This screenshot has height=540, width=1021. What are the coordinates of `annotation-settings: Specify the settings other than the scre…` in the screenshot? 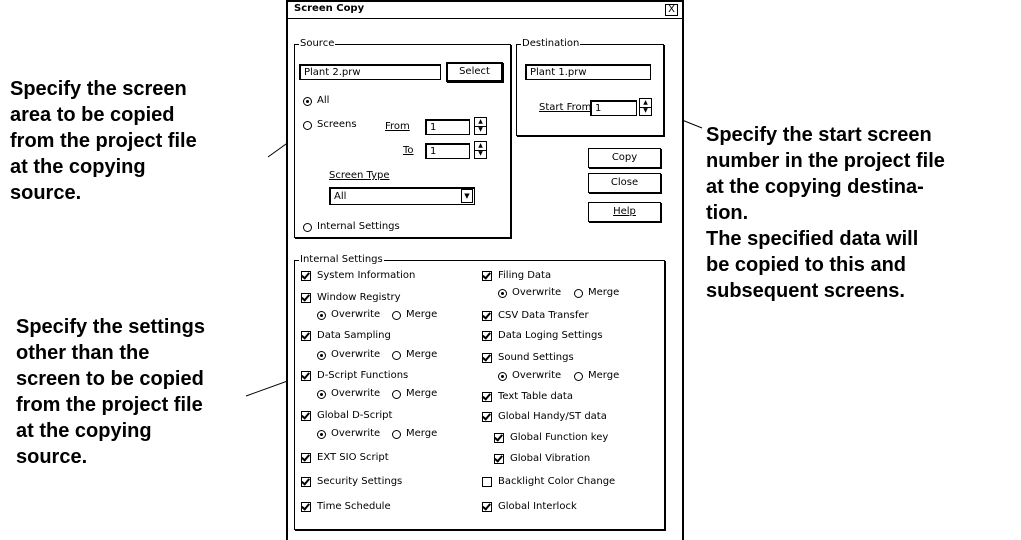 It's located at (110, 392).